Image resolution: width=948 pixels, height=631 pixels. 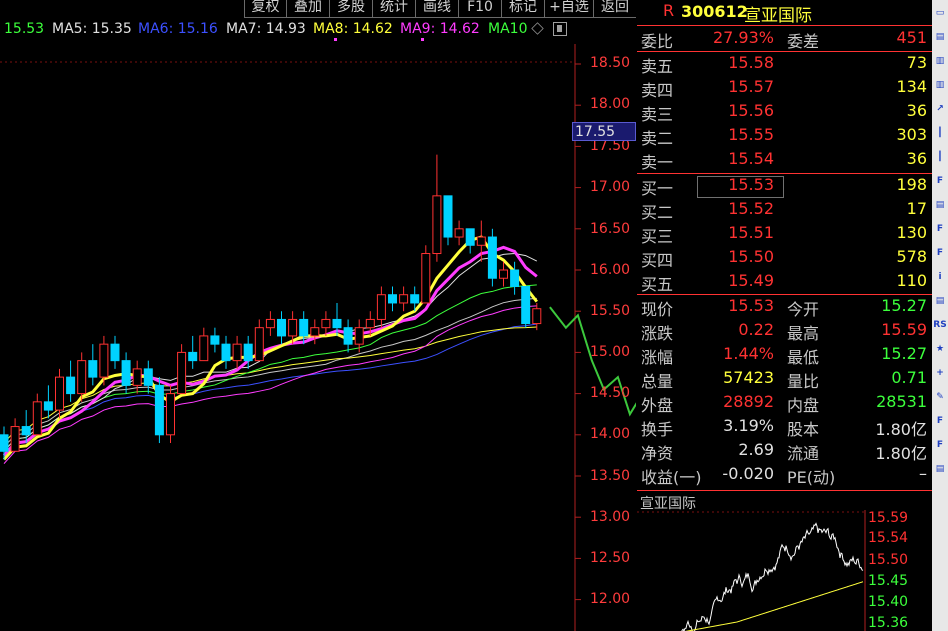 What do you see at coordinates (940, 277) in the screenshot?
I see `info-icon: i` at bounding box center [940, 277].